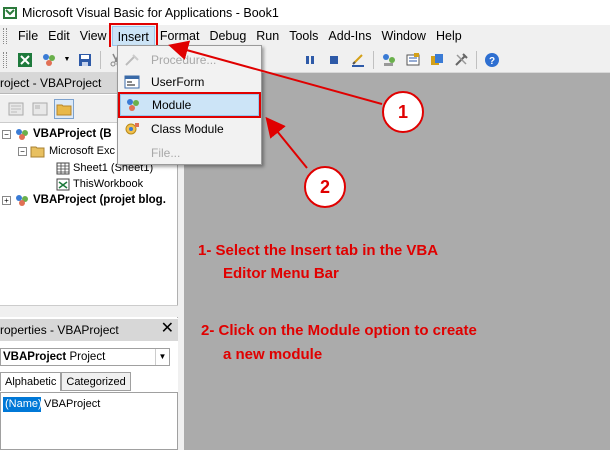 The width and height of the screenshot is (610, 450). Describe the element at coordinates (70, 404) in the screenshot. I see `property-value: VBAProject` at that location.